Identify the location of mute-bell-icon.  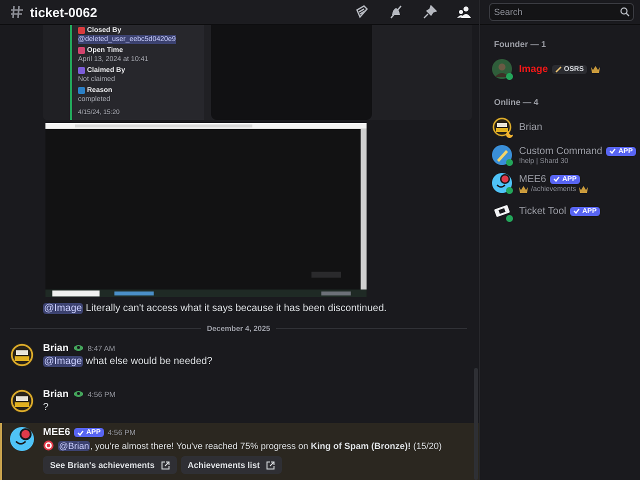
(396, 12).